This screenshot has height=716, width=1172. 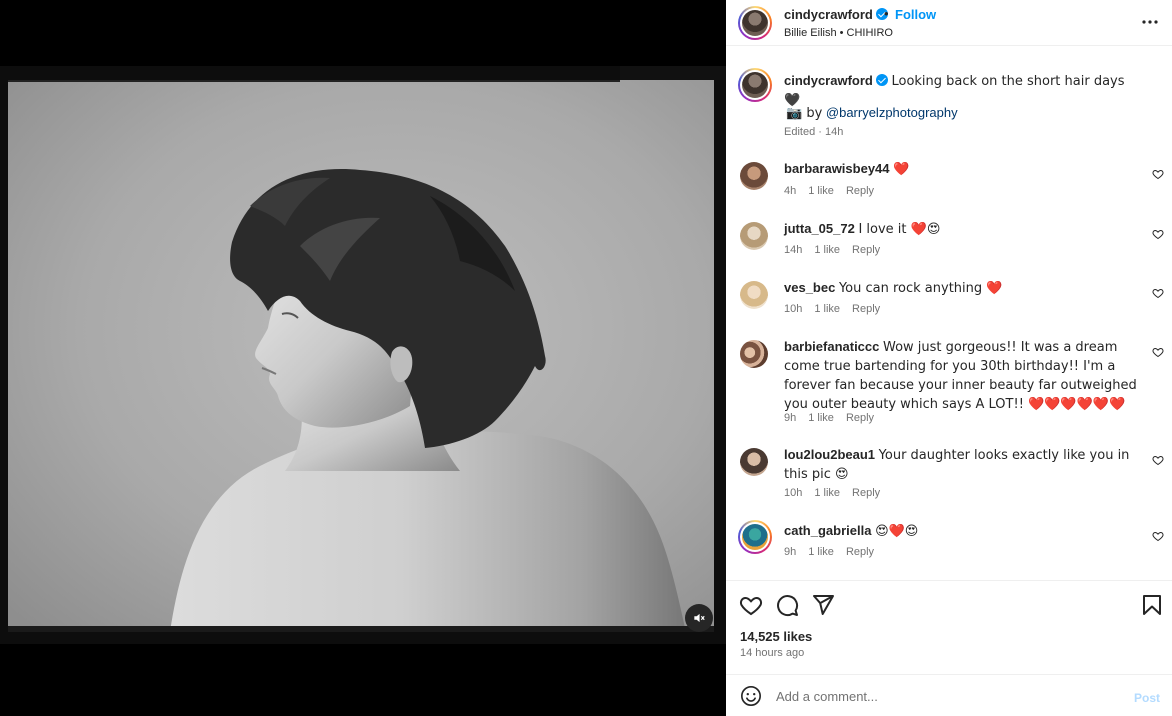 What do you see at coordinates (1147, 698) in the screenshot?
I see `post-comment-button: Post` at bounding box center [1147, 698].